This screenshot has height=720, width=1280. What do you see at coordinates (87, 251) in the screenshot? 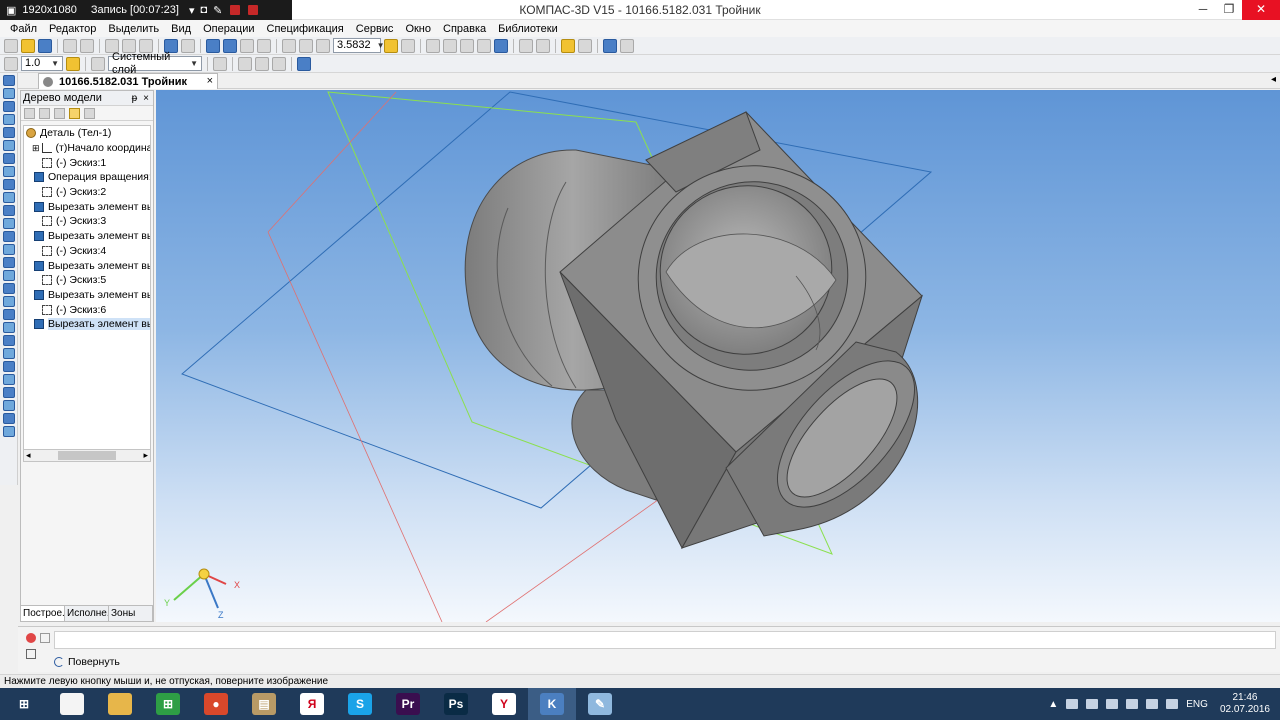
I see `tree-item: (-) Эскиз:4` at bounding box center [87, 251].